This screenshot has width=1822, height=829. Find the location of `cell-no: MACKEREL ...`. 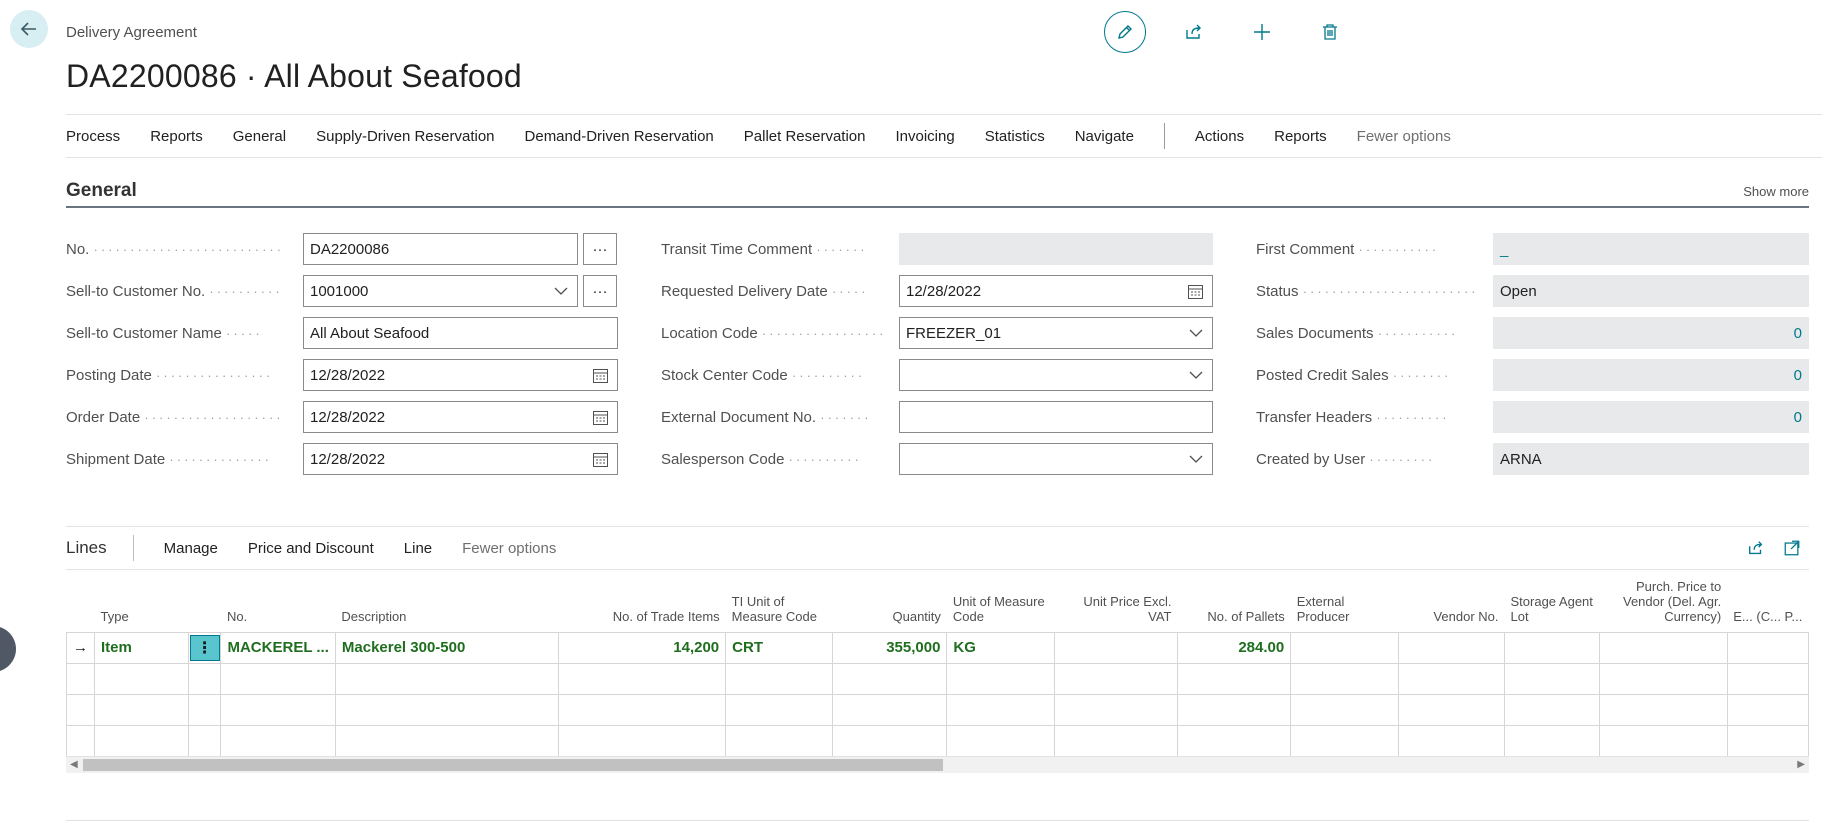

cell-no: MACKEREL ... is located at coordinates (278, 647).